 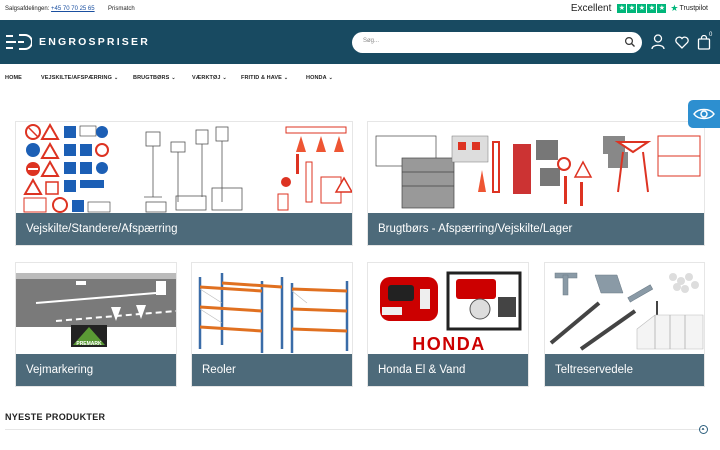 What do you see at coordinates (121, 9) in the screenshot?
I see `prismatch-link: Prismatch` at bounding box center [121, 9].